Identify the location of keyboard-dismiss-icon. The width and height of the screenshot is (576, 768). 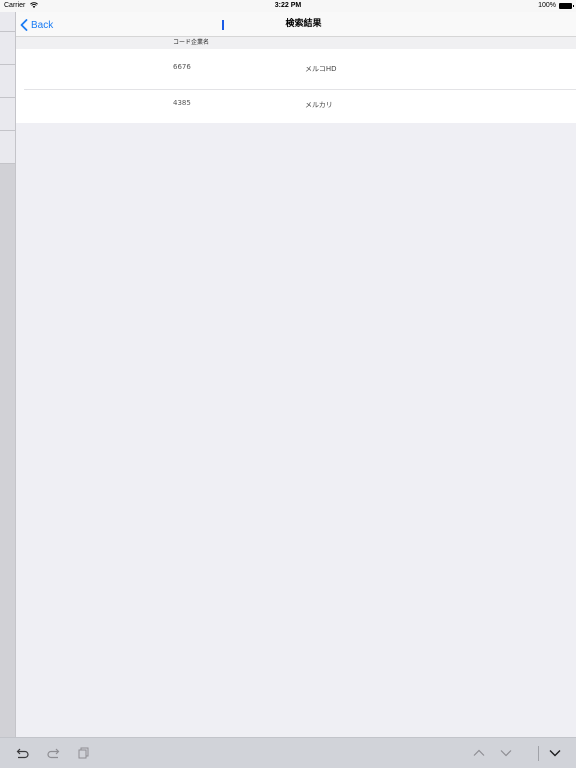
(555, 753).